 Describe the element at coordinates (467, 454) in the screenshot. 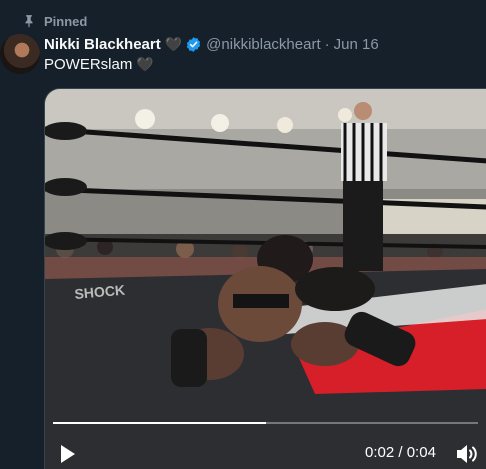

I see `volume-icon` at that location.